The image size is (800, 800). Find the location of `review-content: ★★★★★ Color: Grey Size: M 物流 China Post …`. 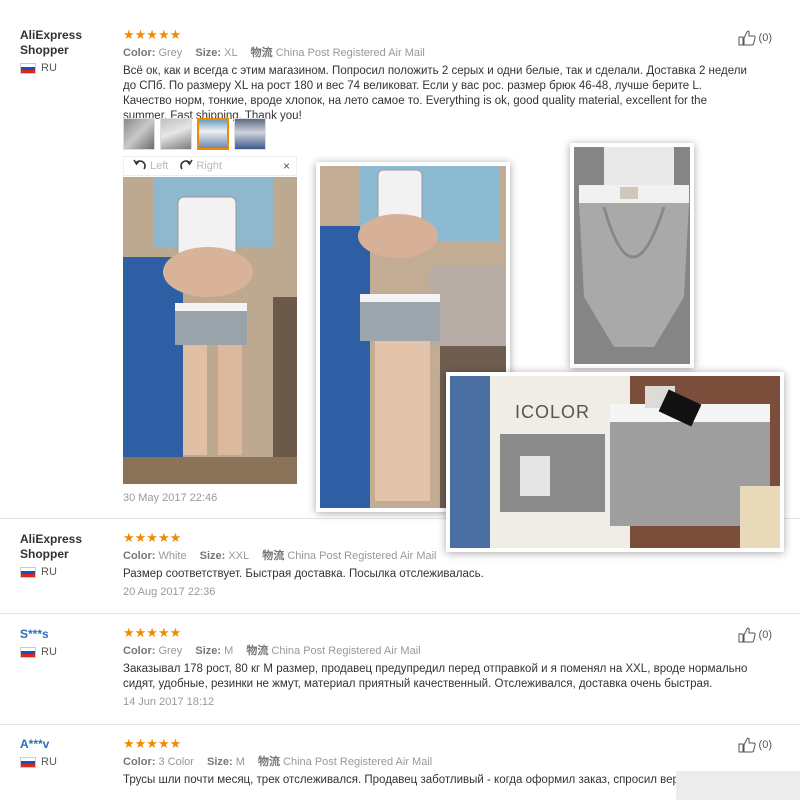

review-content: ★★★★★ Color: Grey Size: M 物流 China Post … is located at coordinates (448, 666).